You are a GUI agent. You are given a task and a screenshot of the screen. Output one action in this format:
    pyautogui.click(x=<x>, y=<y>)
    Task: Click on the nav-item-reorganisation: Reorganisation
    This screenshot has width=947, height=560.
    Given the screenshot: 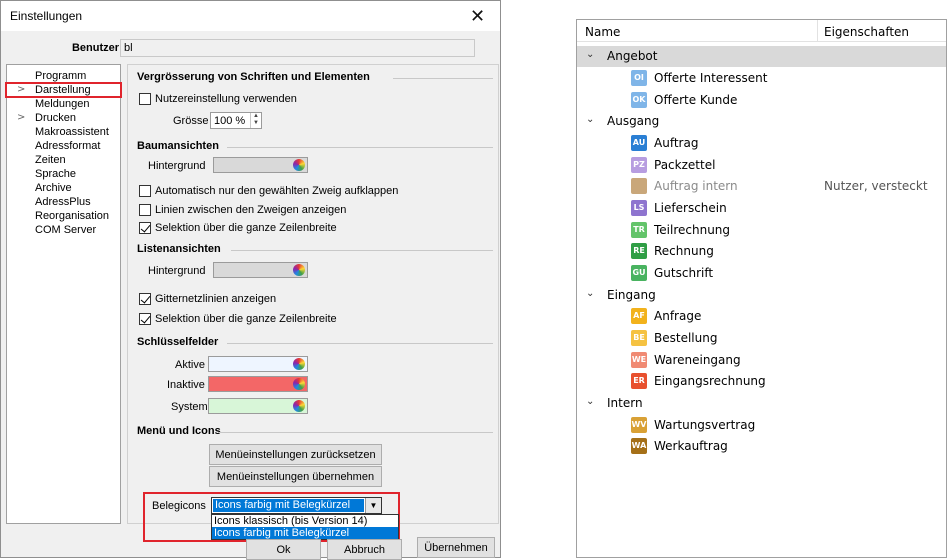 What is the action you would take?
    pyautogui.click(x=58, y=216)
    